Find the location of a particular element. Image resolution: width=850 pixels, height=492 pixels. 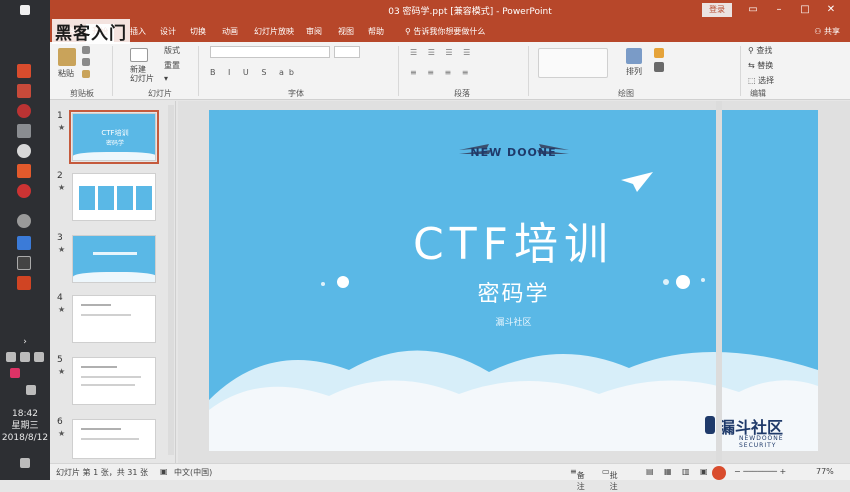

slideshow-icon: ▣ is located at coordinates (704, 471).